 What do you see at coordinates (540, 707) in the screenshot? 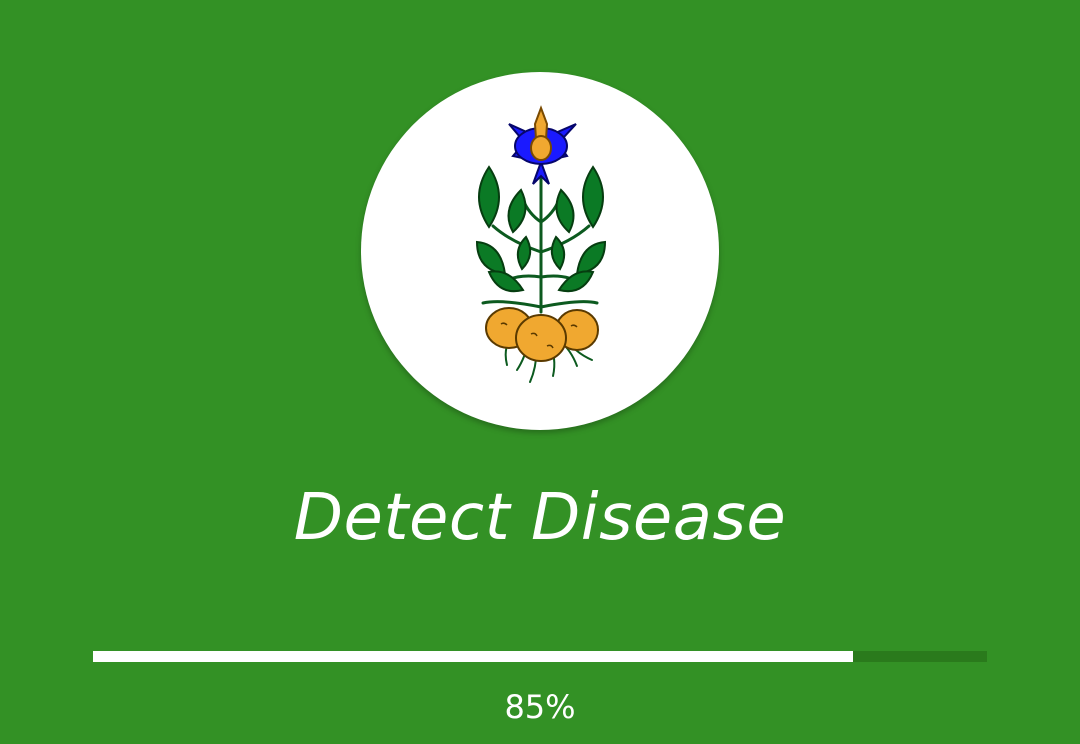
I see `loading-progress-label: 85%` at bounding box center [540, 707].